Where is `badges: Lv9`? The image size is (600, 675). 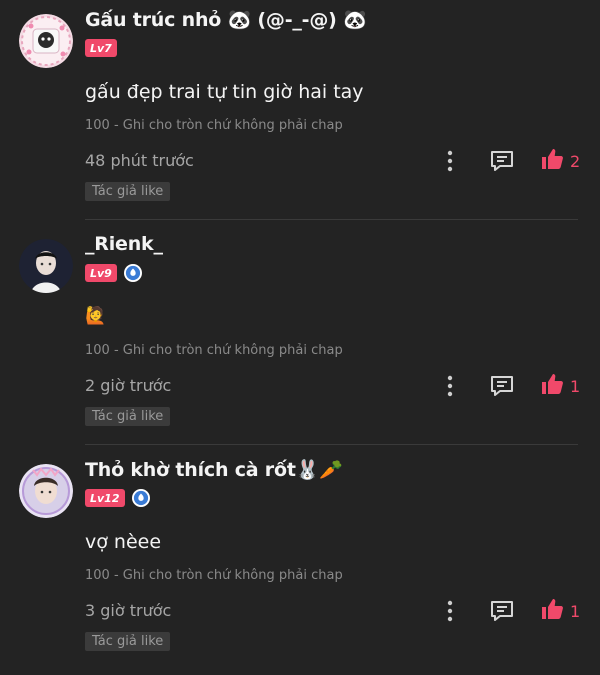 badges: Lv9 is located at coordinates (113, 273).